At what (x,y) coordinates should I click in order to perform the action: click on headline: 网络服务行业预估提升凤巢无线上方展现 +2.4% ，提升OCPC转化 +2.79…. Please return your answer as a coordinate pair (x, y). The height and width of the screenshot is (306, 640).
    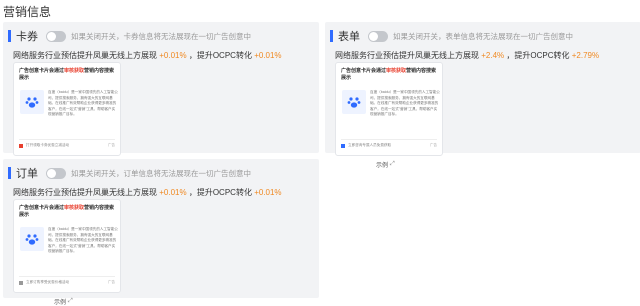
    Looking at the image, I should click on (467, 55).